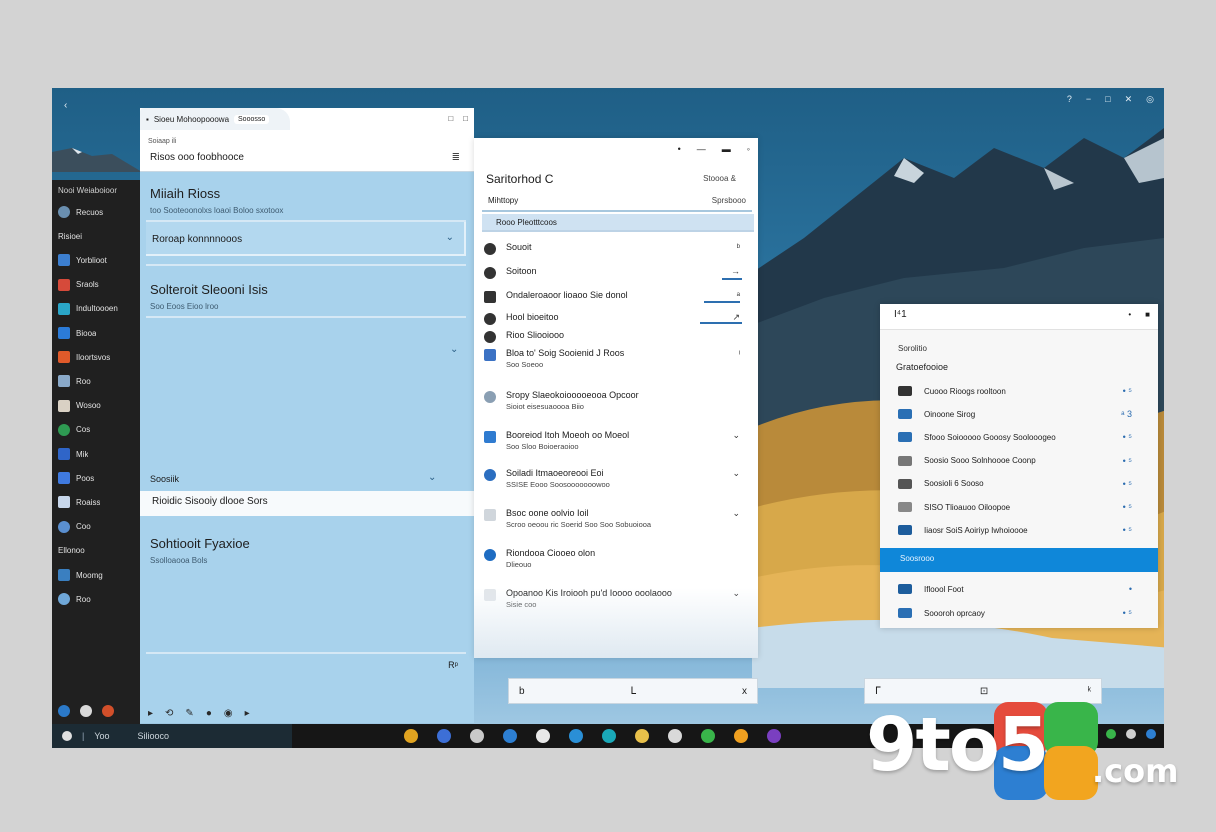 Image resolution: width=1216 pixels, height=832 pixels. What do you see at coordinates (726, 149) in the screenshot?
I see `window-button: ▬` at bounding box center [726, 149].